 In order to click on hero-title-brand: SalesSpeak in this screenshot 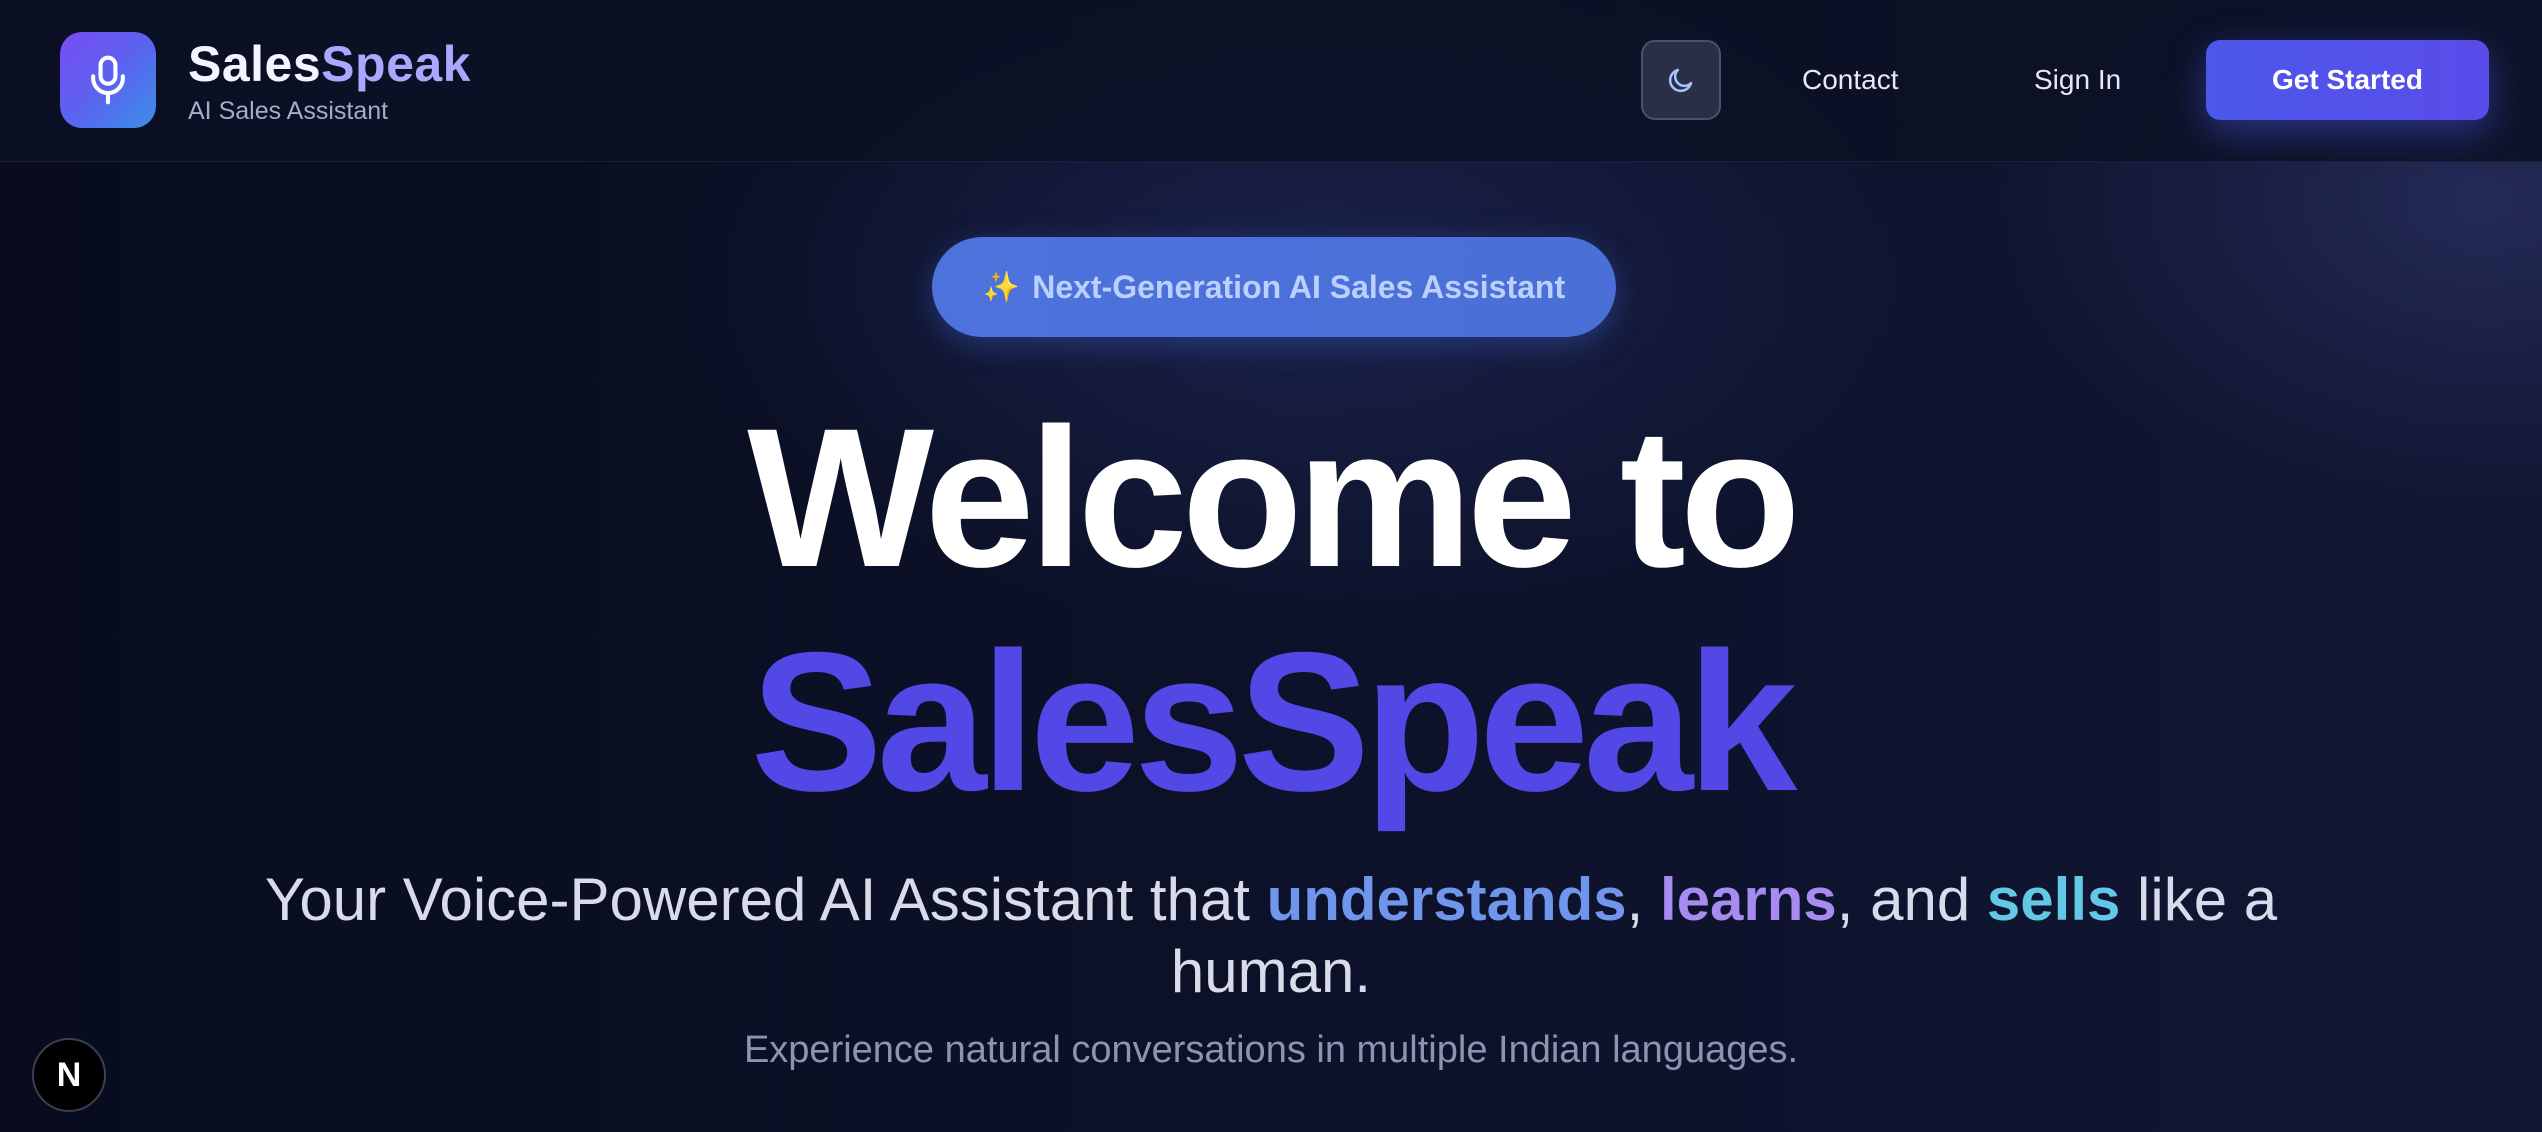, I will do `click(1274, 721)`.